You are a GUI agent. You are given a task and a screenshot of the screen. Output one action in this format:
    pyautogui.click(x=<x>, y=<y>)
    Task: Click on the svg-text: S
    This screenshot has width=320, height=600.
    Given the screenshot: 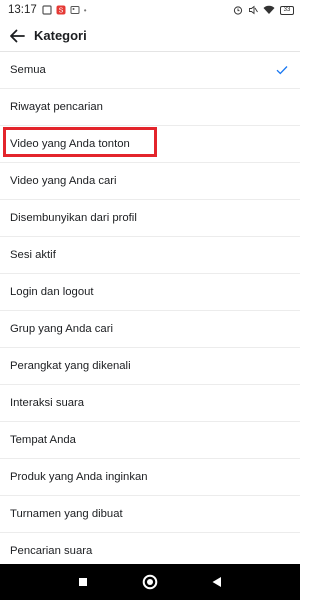 What is the action you would take?
    pyautogui.click(x=60, y=11)
    